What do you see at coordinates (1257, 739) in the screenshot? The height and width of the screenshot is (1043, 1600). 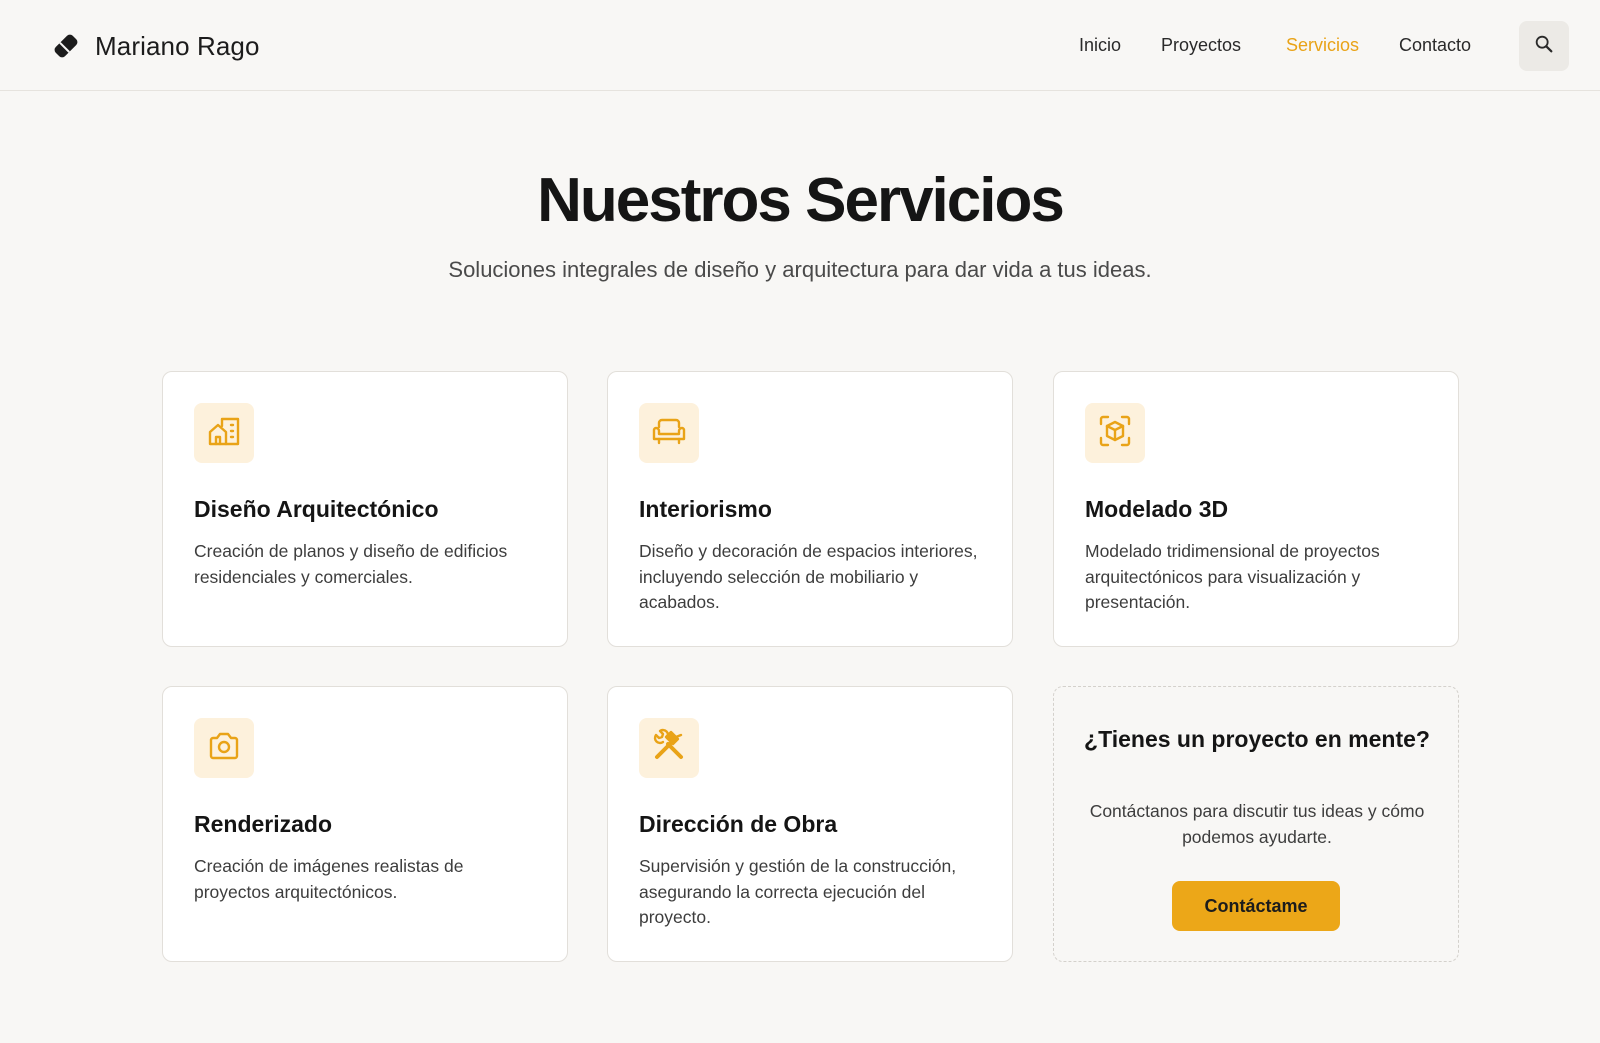 I see `cta-title: ¿Tienes un proyecto en mente?` at bounding box center [1257, 739].